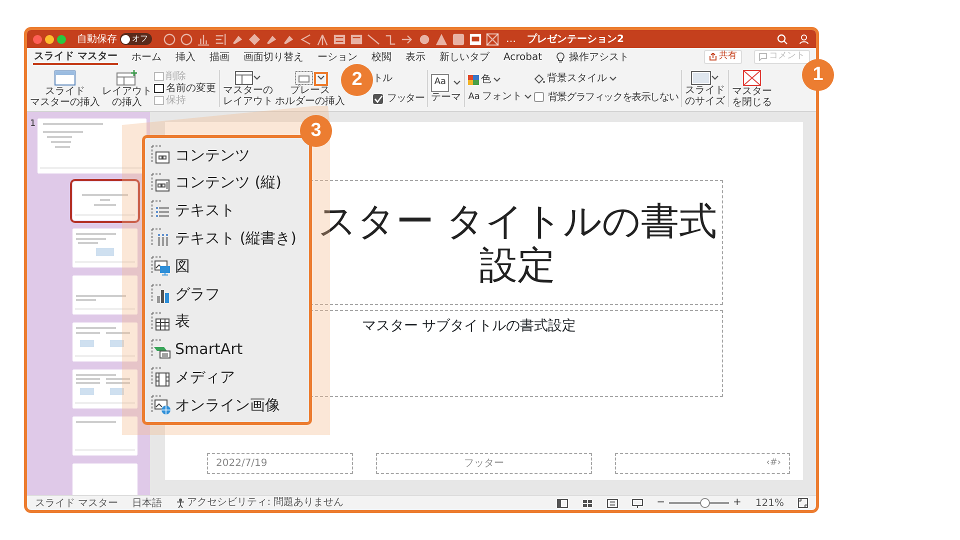 The height and width of the screenshot is (540, 960). I want to click on zoom-in-button: +, so click(737, 503).